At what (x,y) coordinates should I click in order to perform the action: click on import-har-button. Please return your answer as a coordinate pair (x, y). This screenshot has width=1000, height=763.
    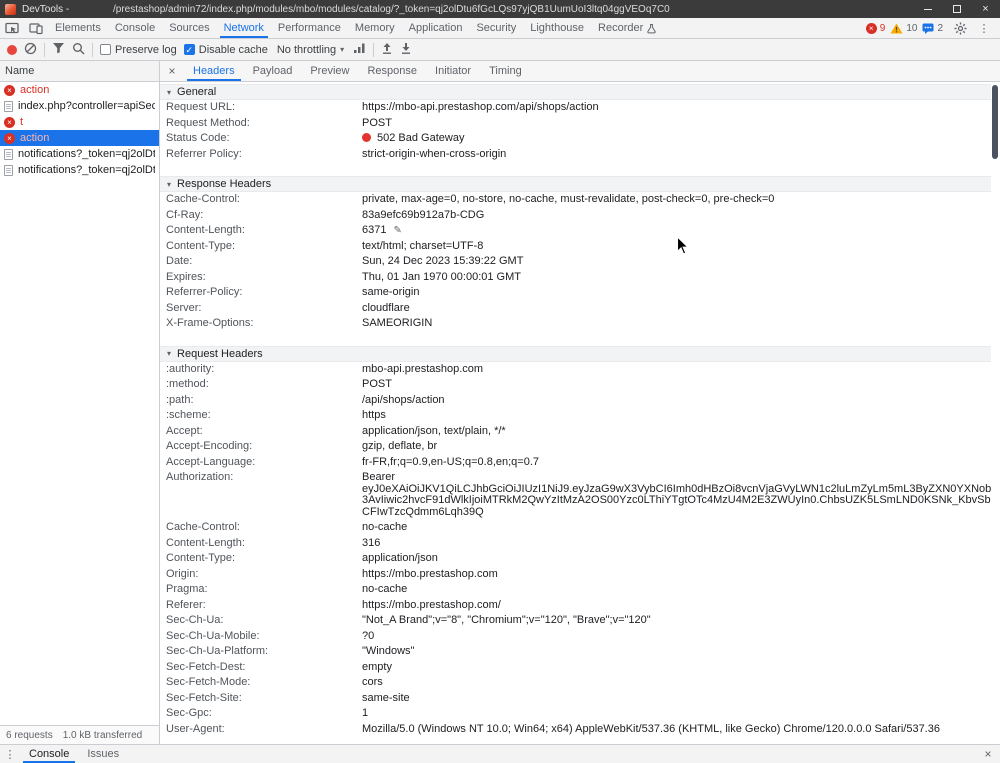
    Looking at the image, I should click on (387, 50).